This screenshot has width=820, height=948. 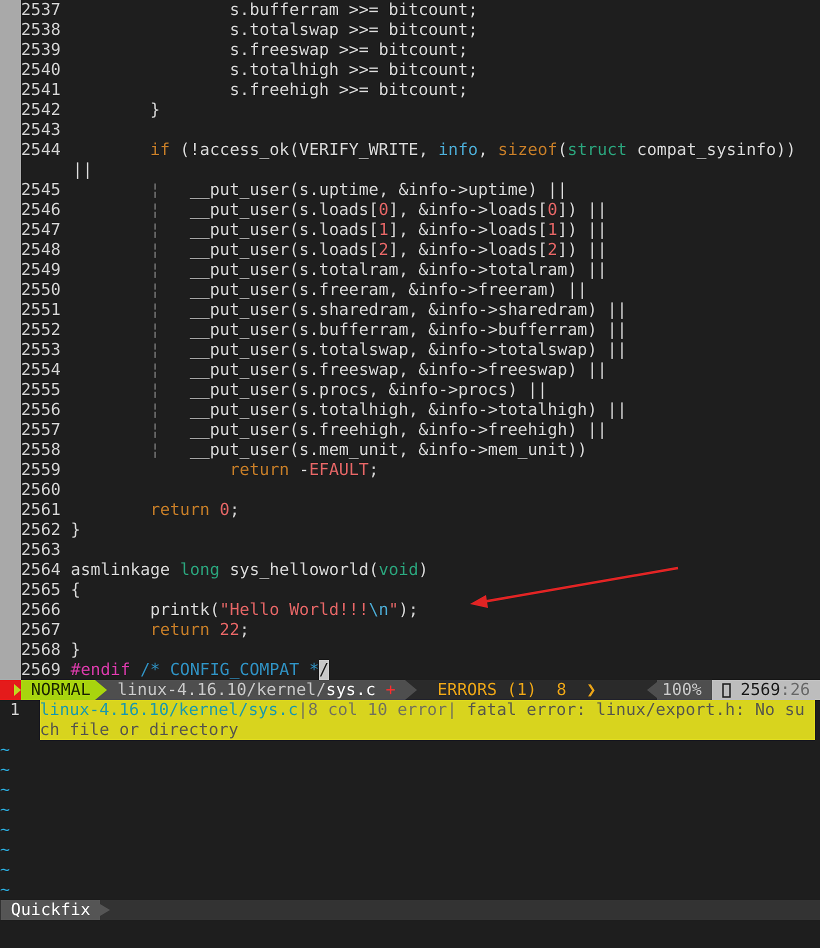 What do you see at coordinates (41, 270) in the screenshot?
I see `line-number: 2549` at bounding box center [41, 270].